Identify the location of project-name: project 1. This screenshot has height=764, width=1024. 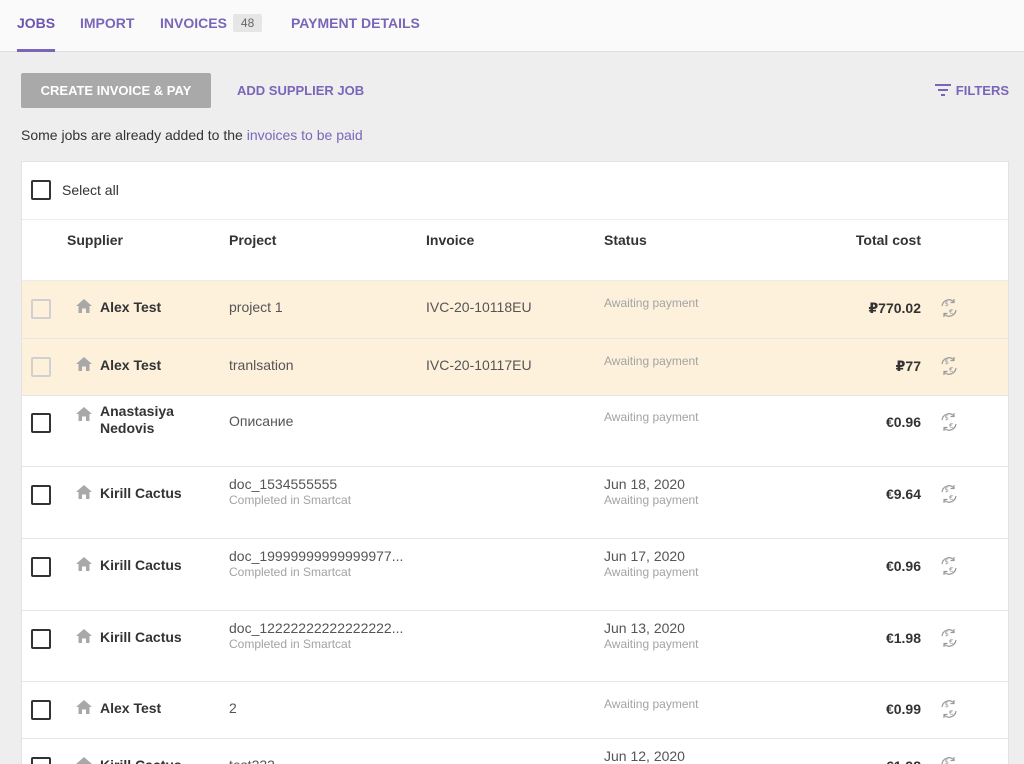
(319, 307).